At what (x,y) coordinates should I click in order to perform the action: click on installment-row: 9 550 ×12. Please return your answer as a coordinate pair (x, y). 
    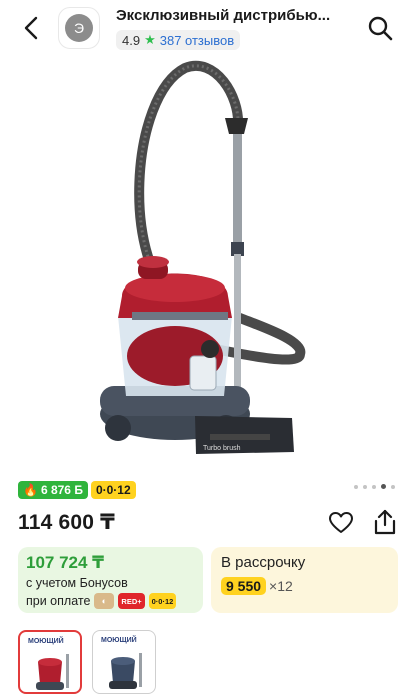
    Looking at the image, I should click on (304, 586).